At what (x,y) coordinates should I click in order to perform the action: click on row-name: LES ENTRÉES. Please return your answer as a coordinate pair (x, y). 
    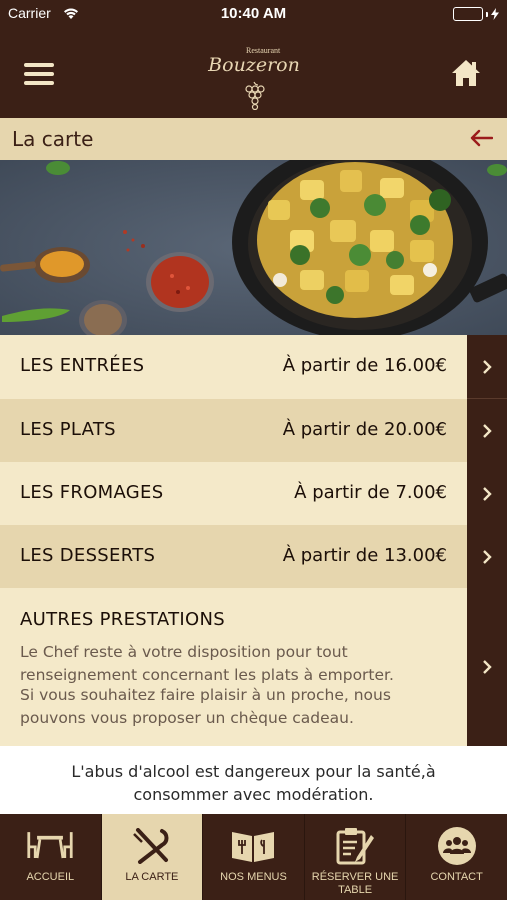
    Looking at the image, I should click on (82, 365).